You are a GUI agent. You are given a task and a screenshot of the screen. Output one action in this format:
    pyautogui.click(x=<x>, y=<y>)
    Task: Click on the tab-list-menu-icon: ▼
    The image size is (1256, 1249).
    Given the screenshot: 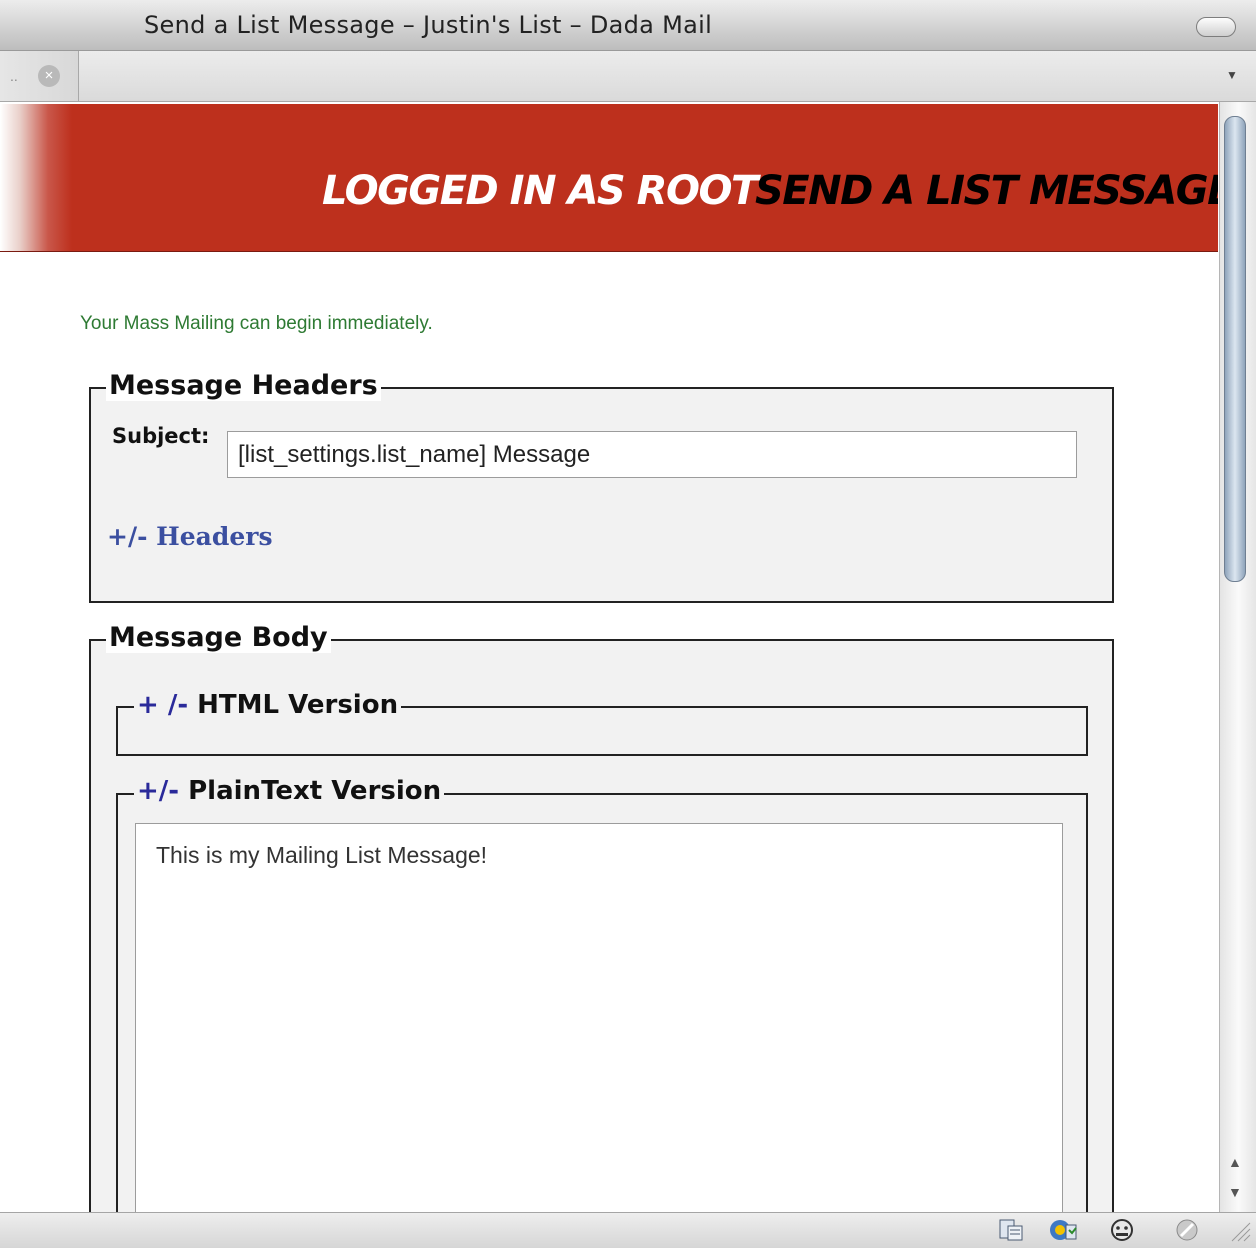 What is the action you would take?
    pyautogui.click(x=1232, y=75)
    